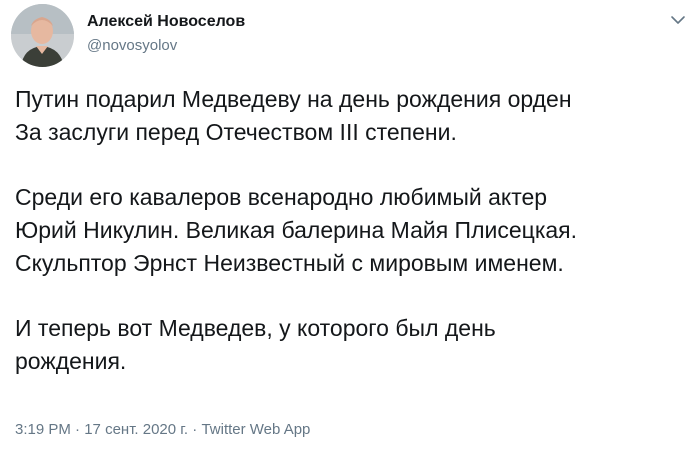 Image resolution: width=700 pixels, height=457 pixels. I want to click on tweet-time: 3:19 PM, so click(43, 429).